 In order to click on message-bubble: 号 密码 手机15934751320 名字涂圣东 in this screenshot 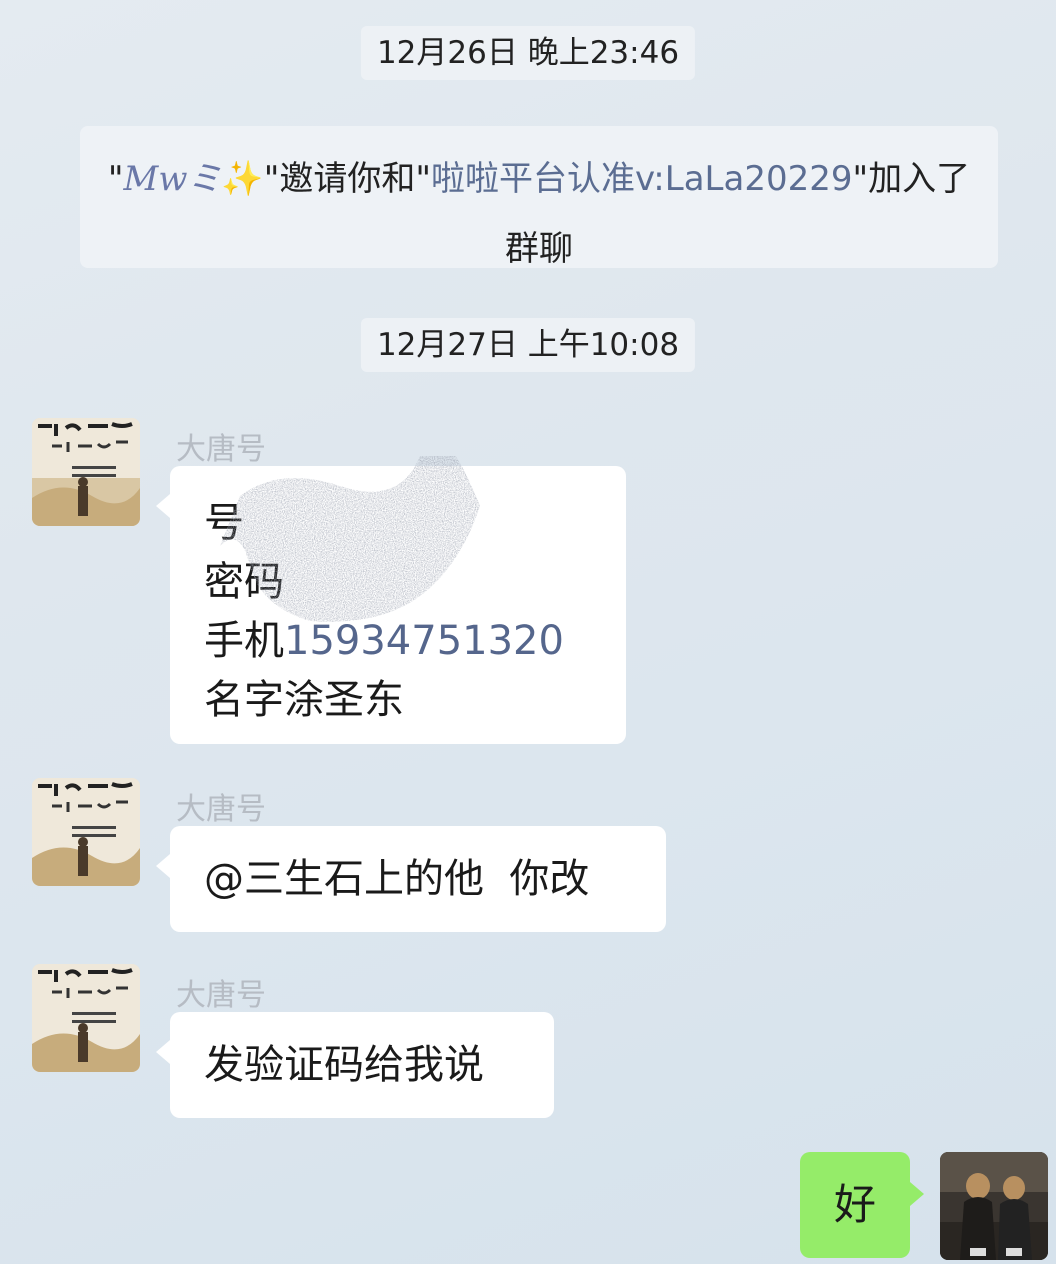, I will do `click(391, 605)`.